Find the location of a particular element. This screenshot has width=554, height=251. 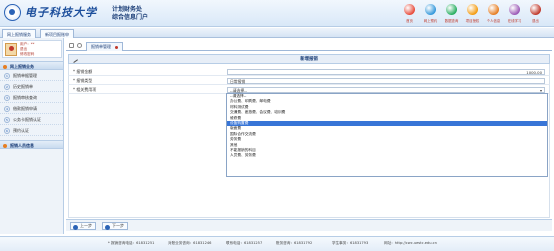

tab-online-reimbursement: 网上报销服务 is located at coordinates (19, 33).